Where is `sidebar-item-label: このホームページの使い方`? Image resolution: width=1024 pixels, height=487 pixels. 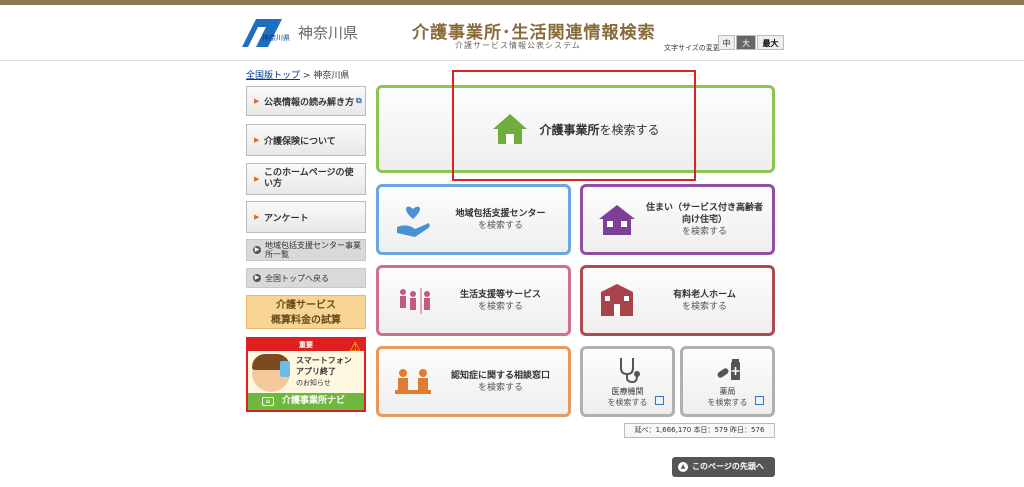 sidebar-item-label: このホームページの使い方 is located at coordinates (309, 178).